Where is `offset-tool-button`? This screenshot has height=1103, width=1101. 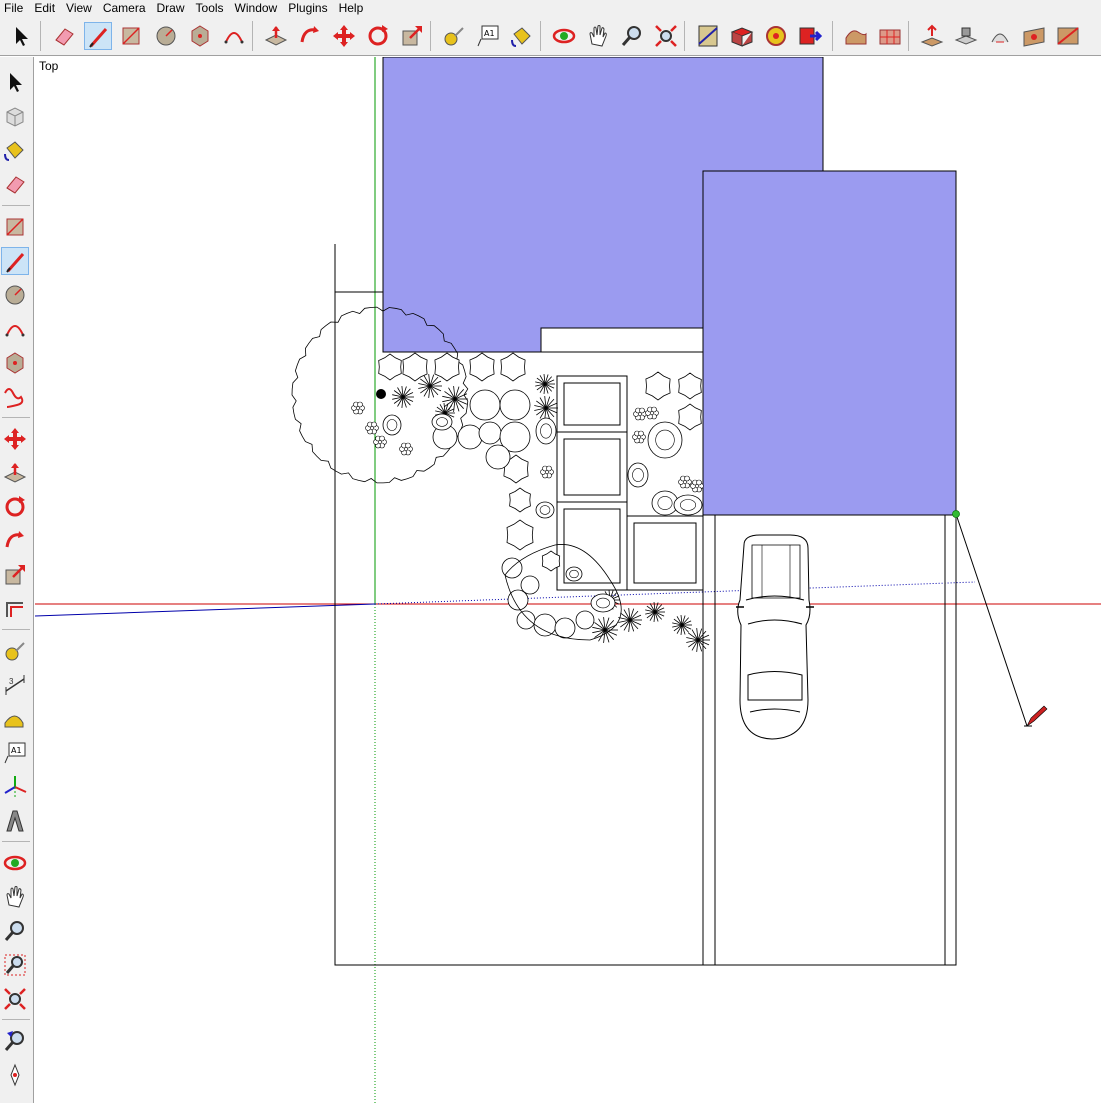
offset-tool-button is located at coordinates (15, 609).